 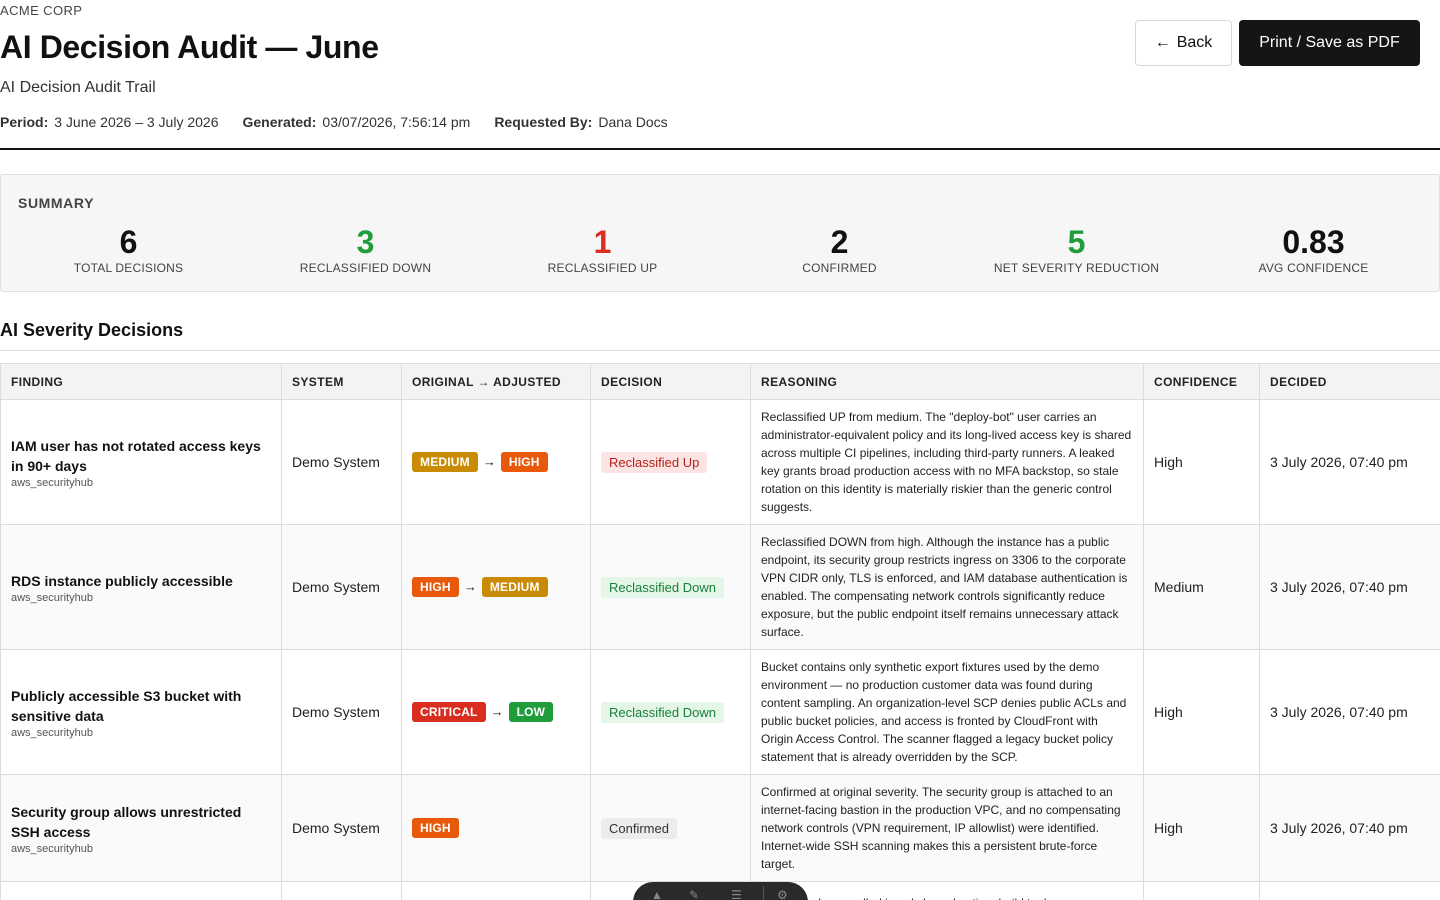 I want to click on meta-generated: Generated: 03/07/2026, 7:56:14 pm, so click(x=356, y=122).